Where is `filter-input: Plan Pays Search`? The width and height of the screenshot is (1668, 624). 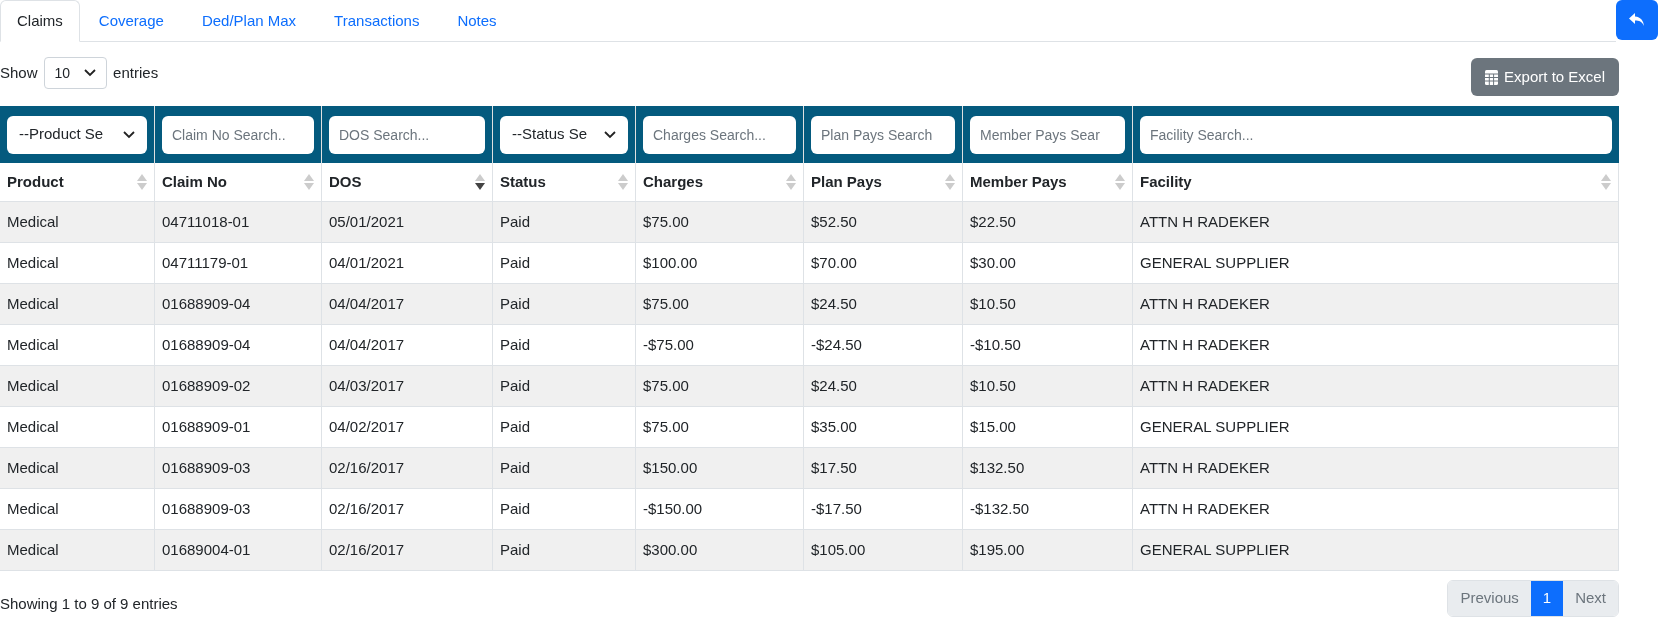 filter-input: Plan Pays Search is located at coordinates (883, 134).